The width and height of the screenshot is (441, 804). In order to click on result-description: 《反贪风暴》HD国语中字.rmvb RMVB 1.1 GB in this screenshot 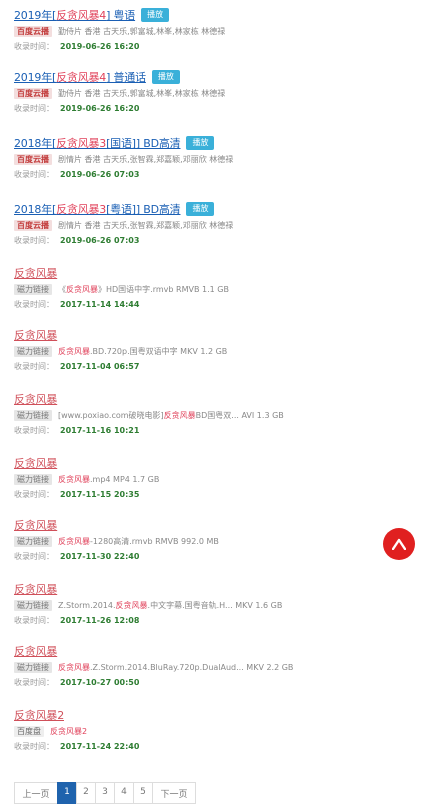, I will do `click(143, 289)`.